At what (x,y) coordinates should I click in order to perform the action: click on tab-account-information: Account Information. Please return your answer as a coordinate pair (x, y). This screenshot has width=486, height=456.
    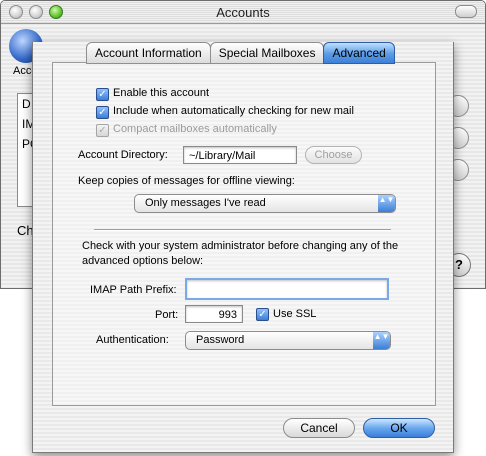
    Looking at the image, I should click on (148, 53).